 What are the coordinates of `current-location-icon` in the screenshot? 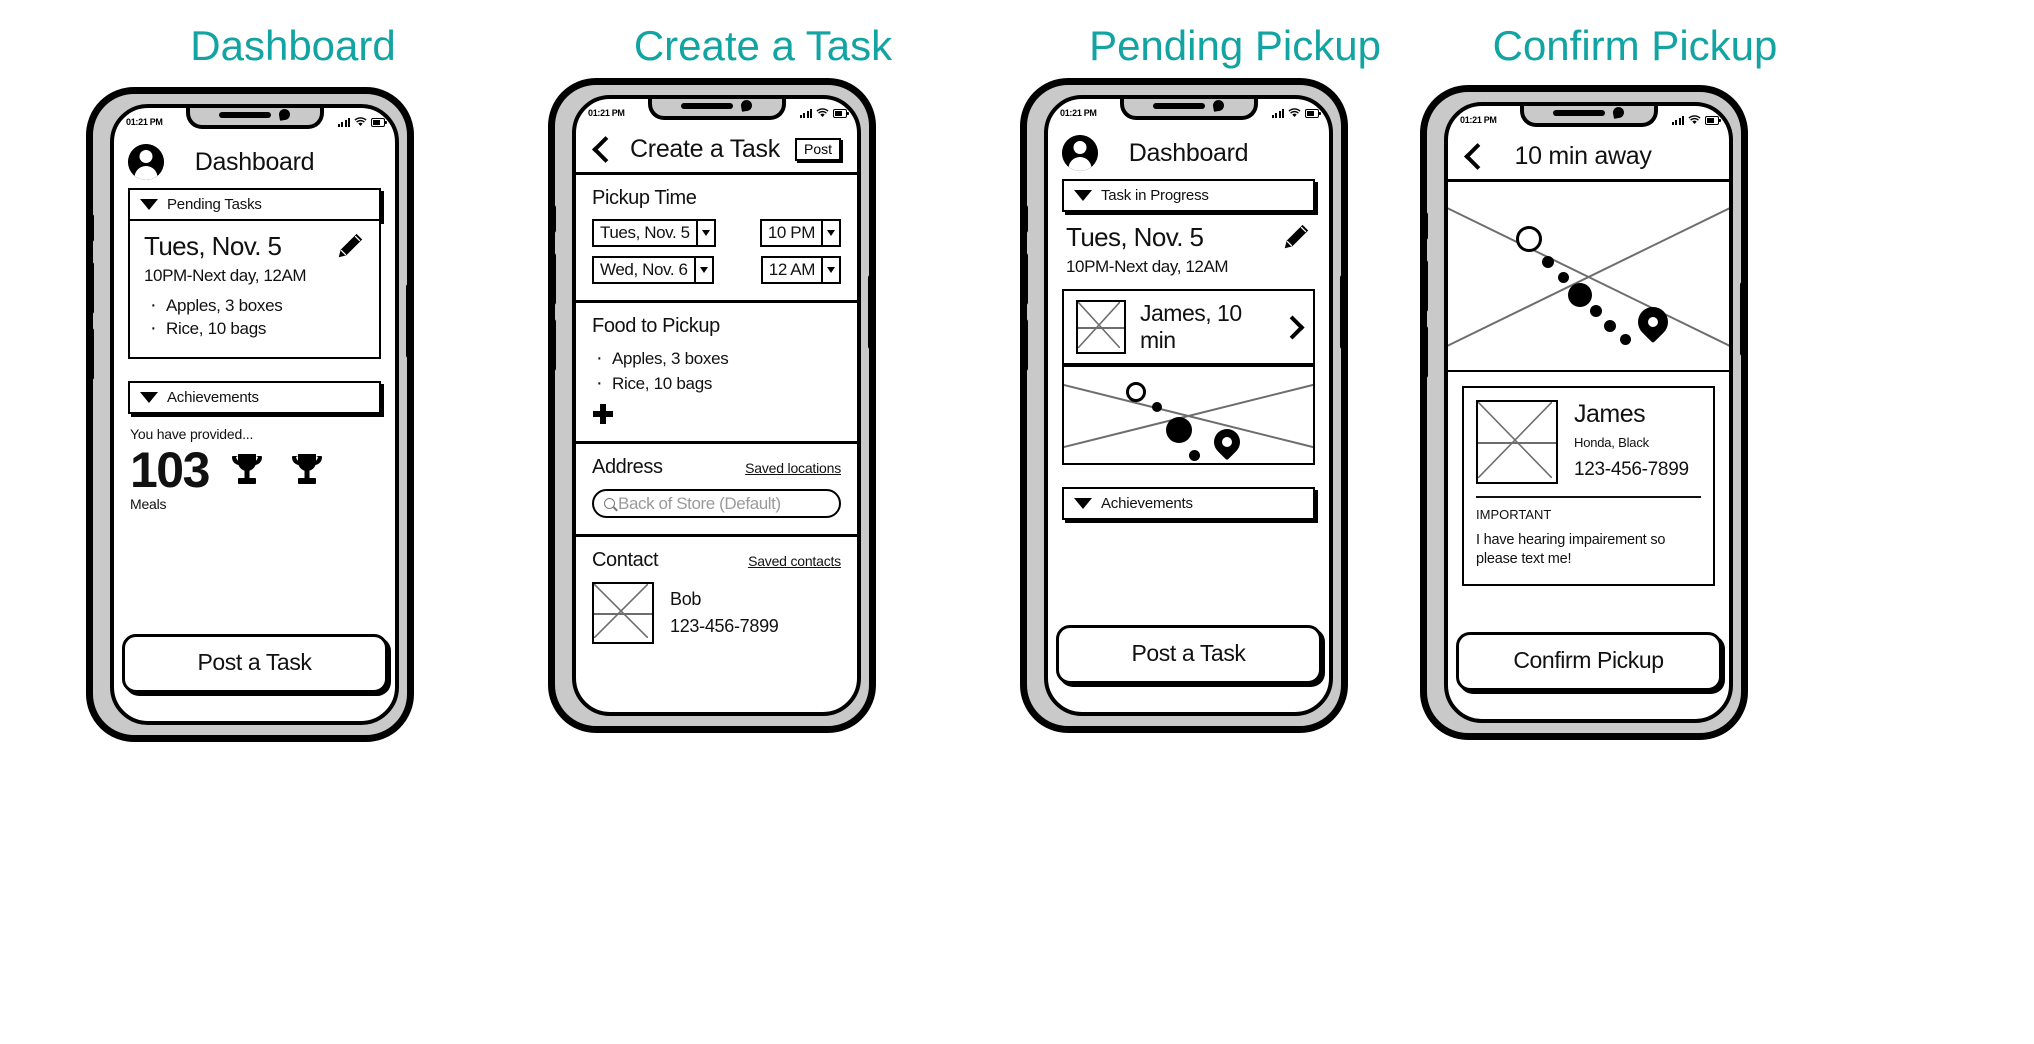 It's located at (1580, 295).